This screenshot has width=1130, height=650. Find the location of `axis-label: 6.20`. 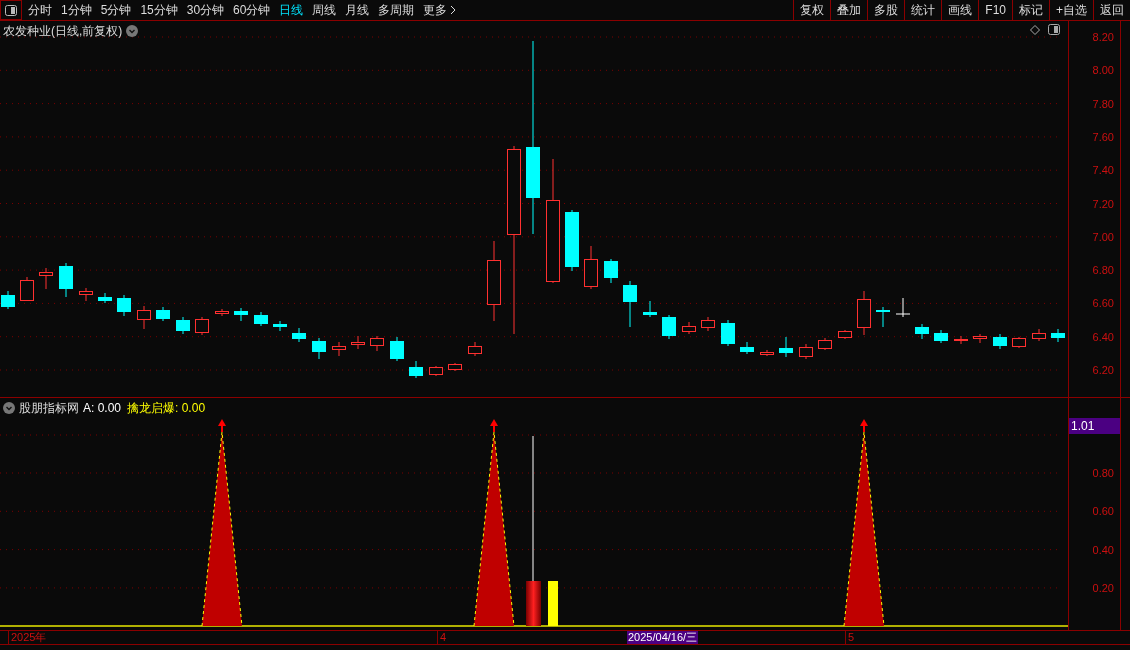

axis-label: 6.20 is located at coordinates (1103, 370).